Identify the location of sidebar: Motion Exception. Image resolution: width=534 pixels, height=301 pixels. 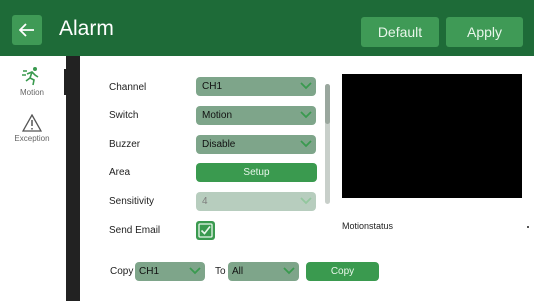
(33, 178).